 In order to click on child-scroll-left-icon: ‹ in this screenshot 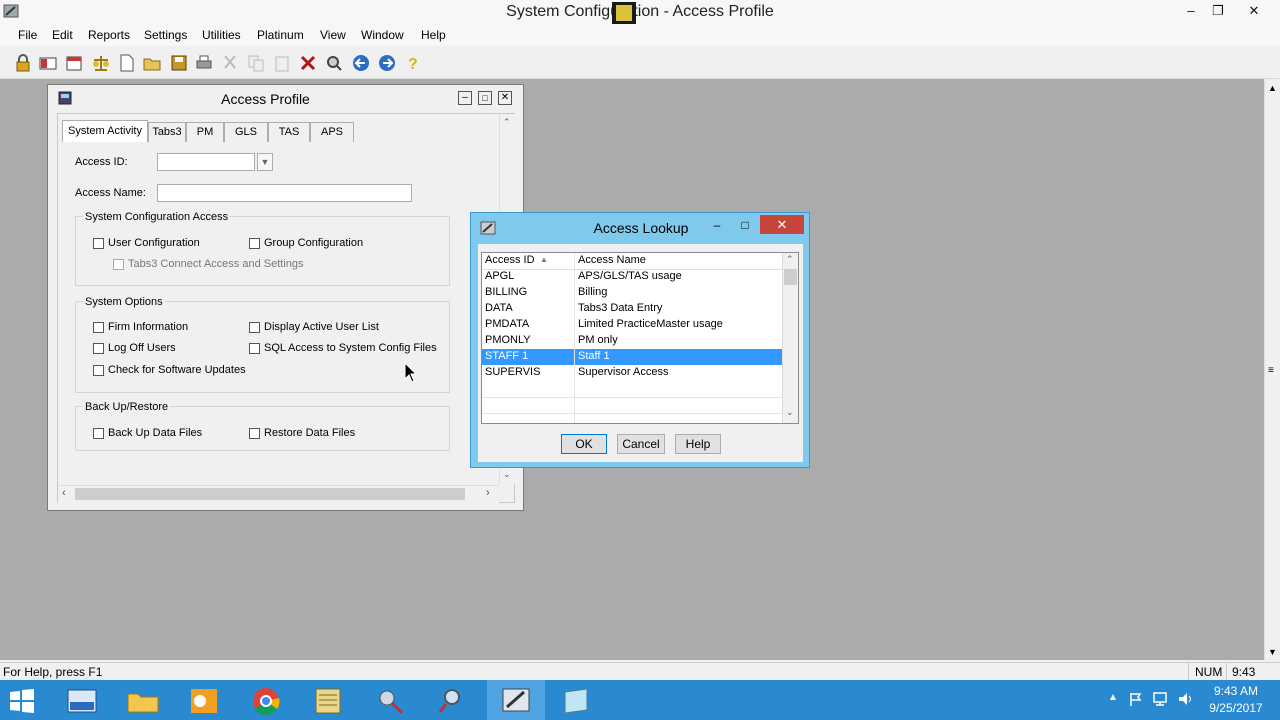, I will do `click(64, 493)`.